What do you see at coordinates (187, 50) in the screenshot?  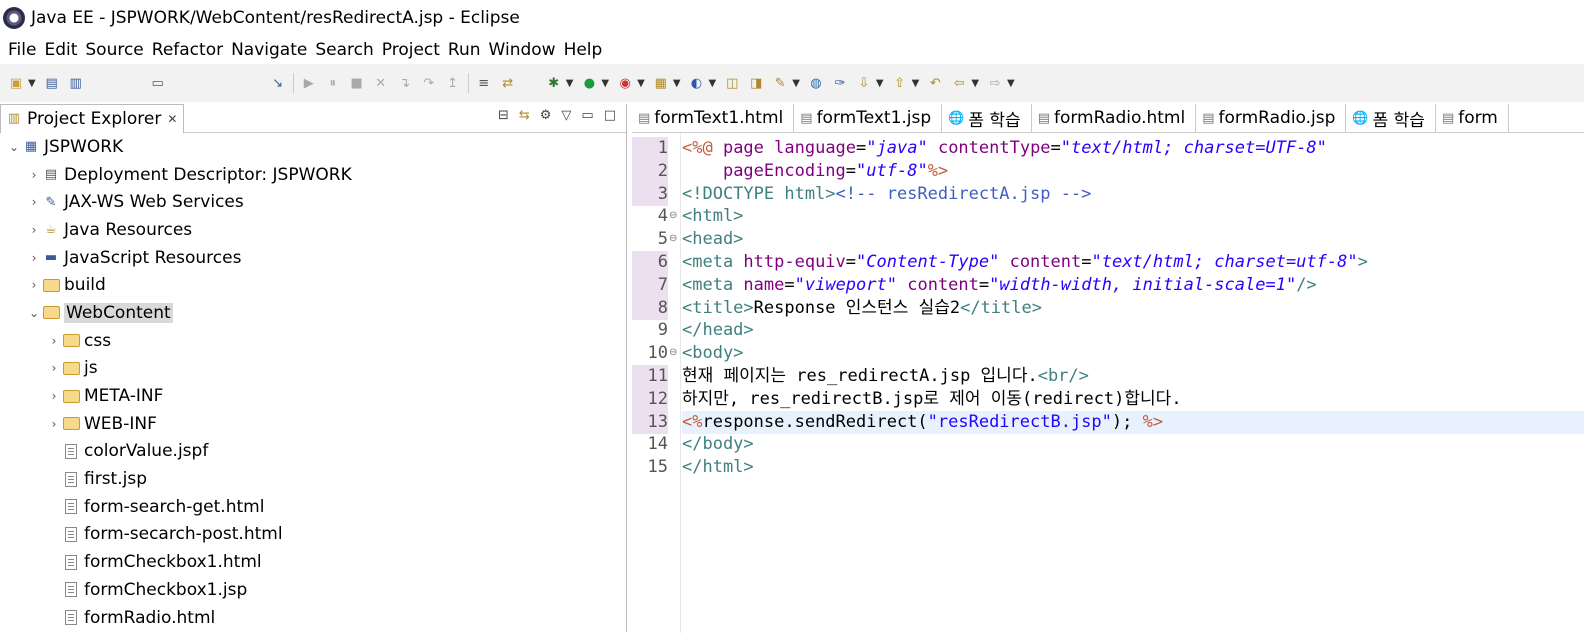 I see `menu-refactor: Refactor` at bounding box center [187, 50].